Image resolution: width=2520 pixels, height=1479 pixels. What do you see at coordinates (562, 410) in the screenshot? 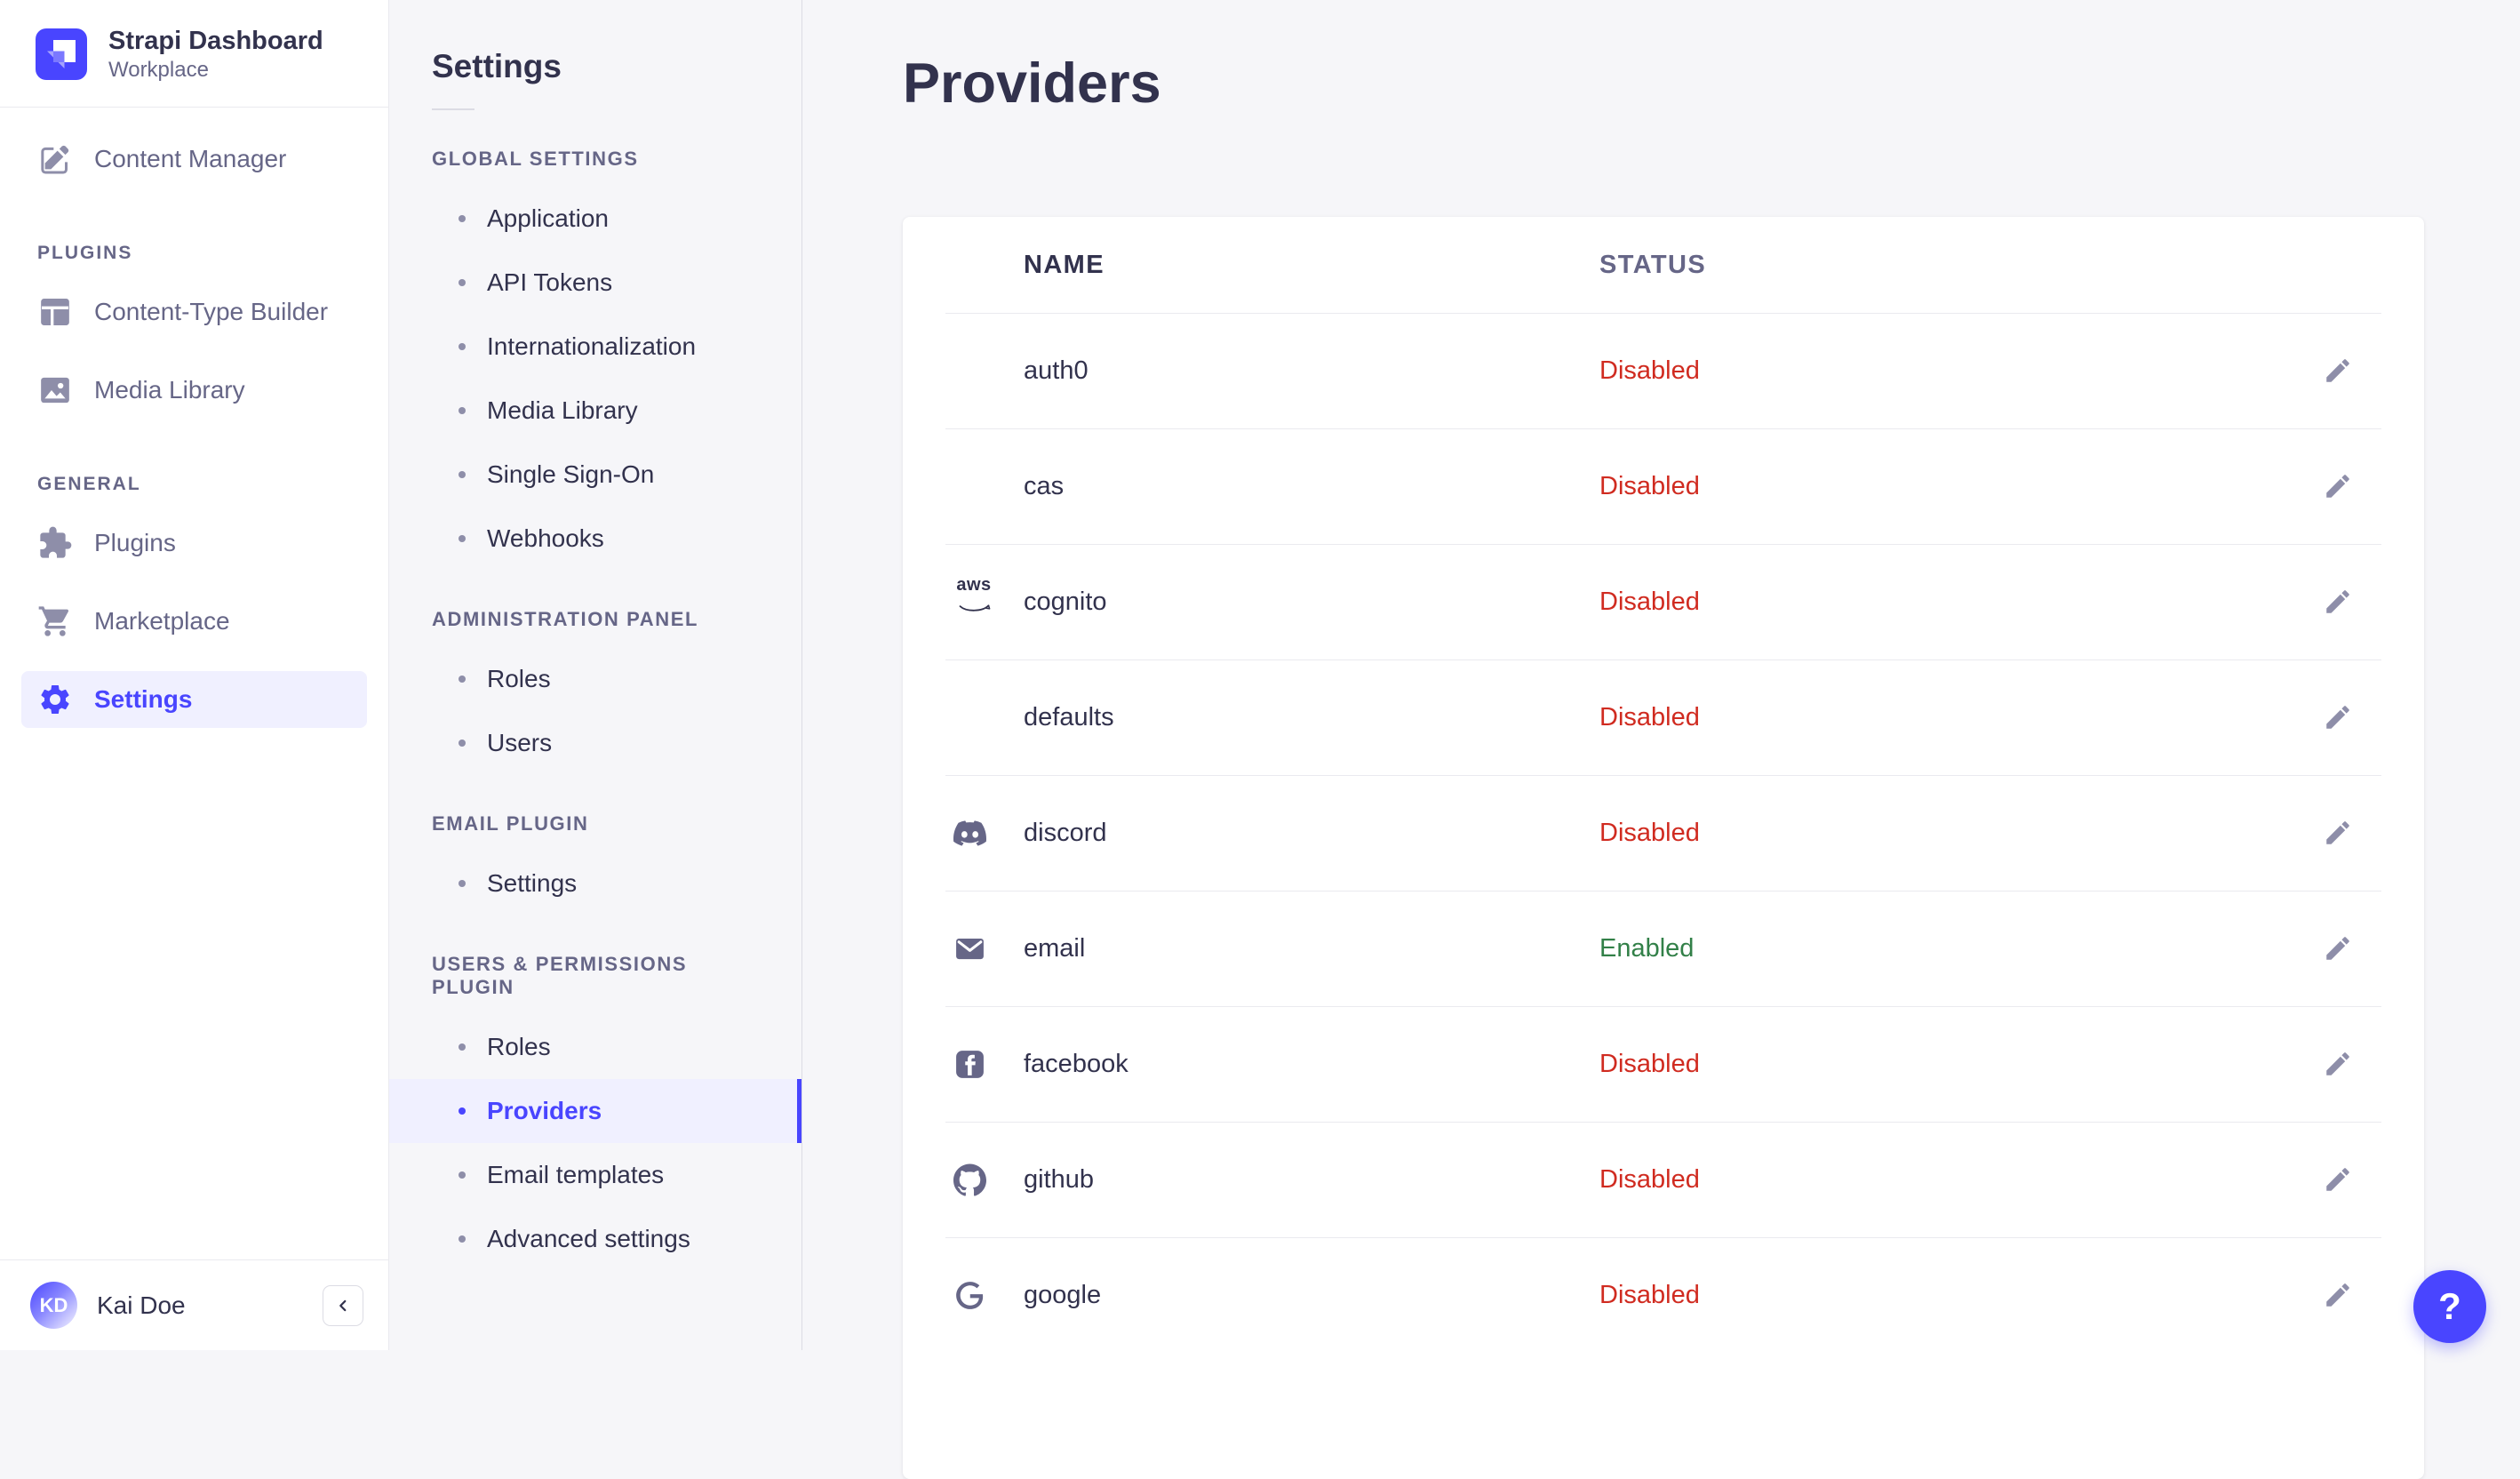
I see `subnav-item-label: Media Library` at bounding box center [562, 410].